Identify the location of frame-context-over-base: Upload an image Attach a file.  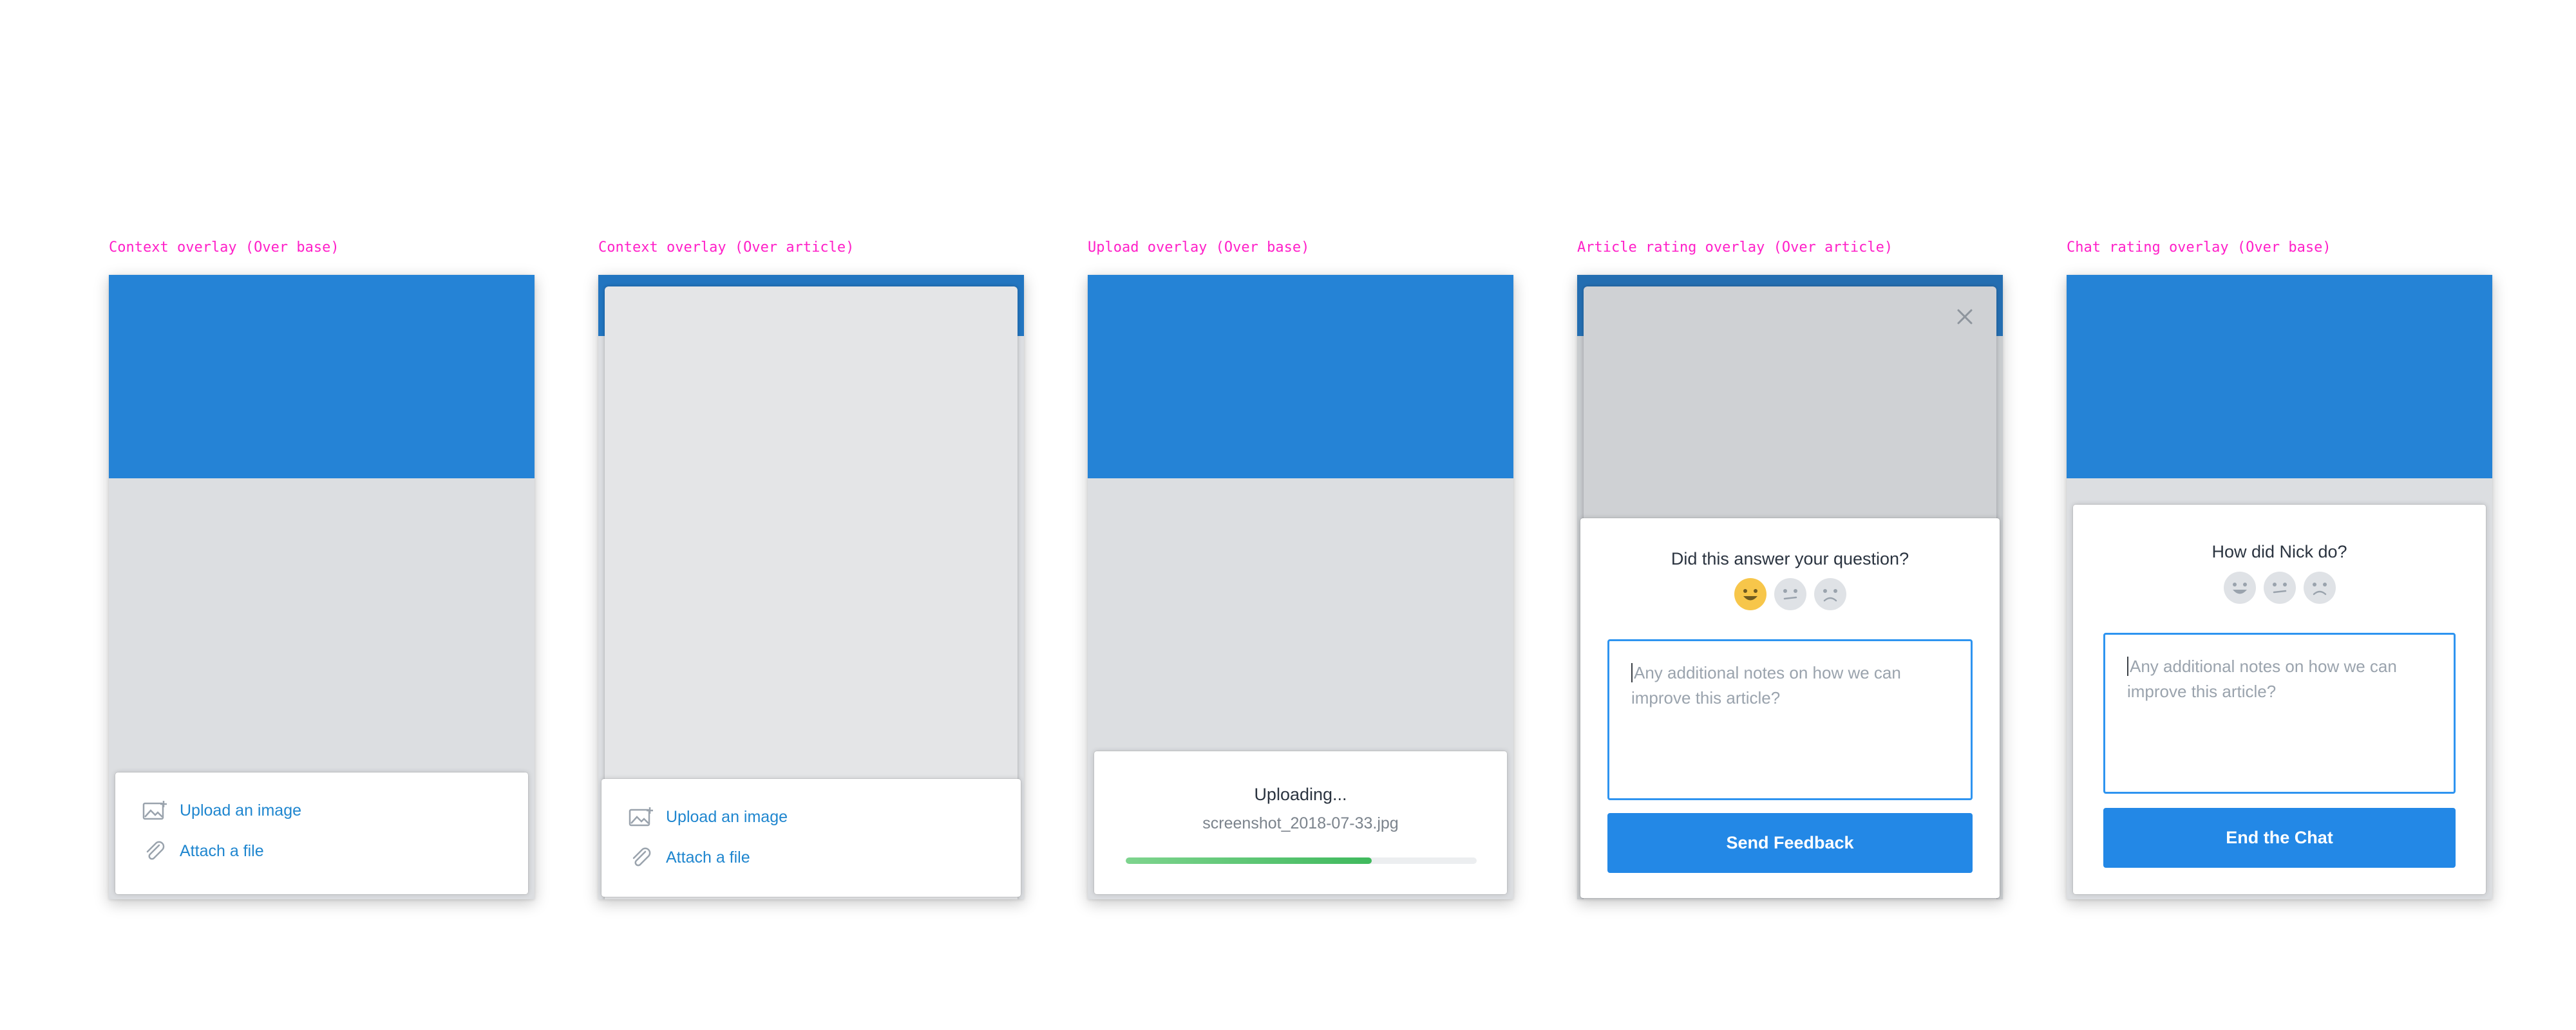
(322, 587).